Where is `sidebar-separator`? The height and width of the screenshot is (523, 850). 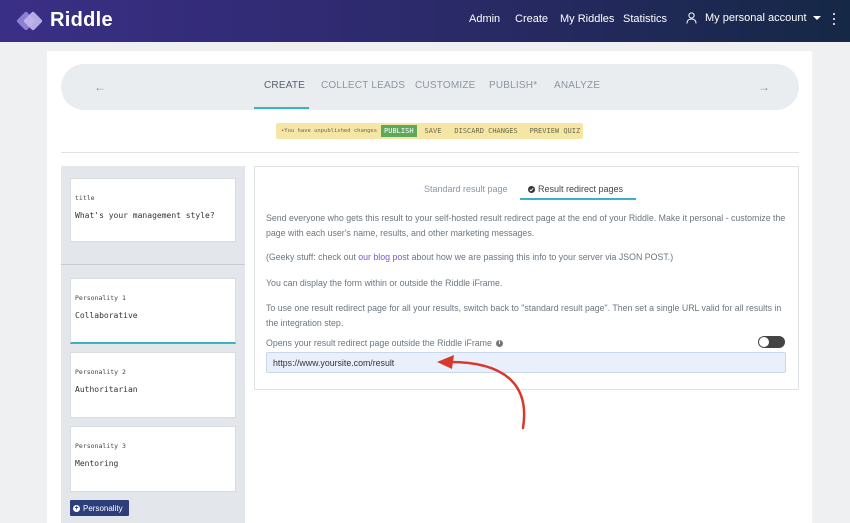 sidebar-separator is located at coordinates (153, 264).